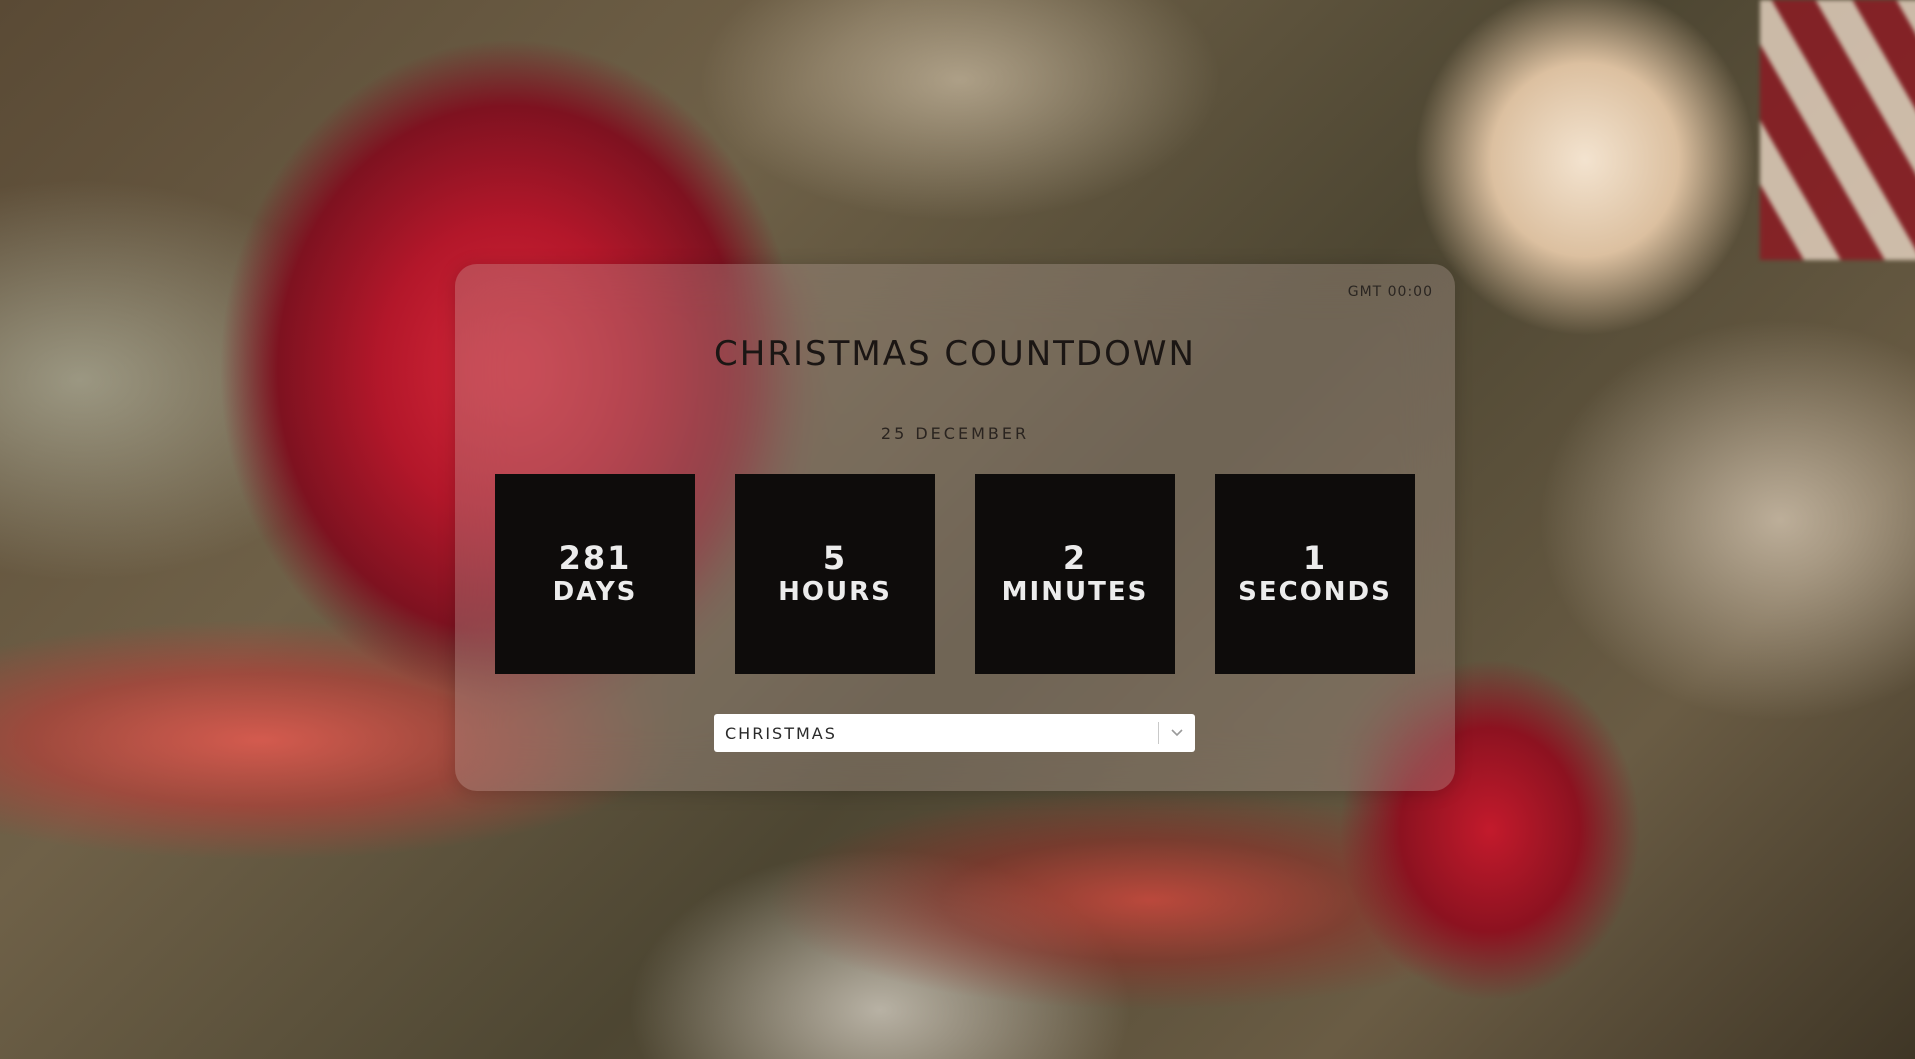 The width and height of the screenshot is (1915, 1059). What do you see at coordinates (1390, 292) in the screenshot?
I see `timezone-label: GMT 00:00` at bounding box center [1390, 292].